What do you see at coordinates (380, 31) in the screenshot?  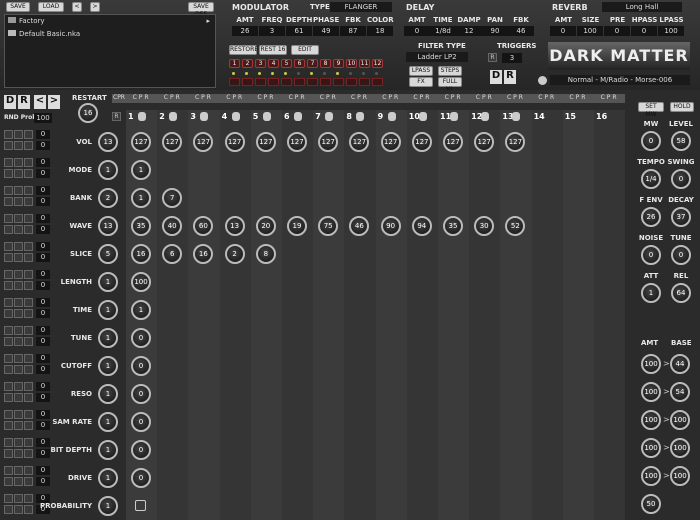 I see `mod-param-value: 18` at bounding box center [380, 31].